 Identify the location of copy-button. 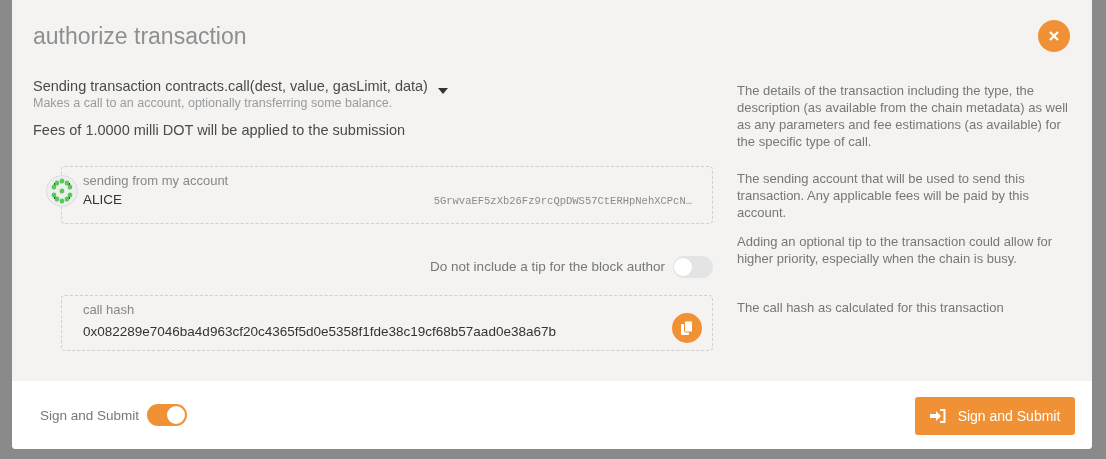
(687, 328).